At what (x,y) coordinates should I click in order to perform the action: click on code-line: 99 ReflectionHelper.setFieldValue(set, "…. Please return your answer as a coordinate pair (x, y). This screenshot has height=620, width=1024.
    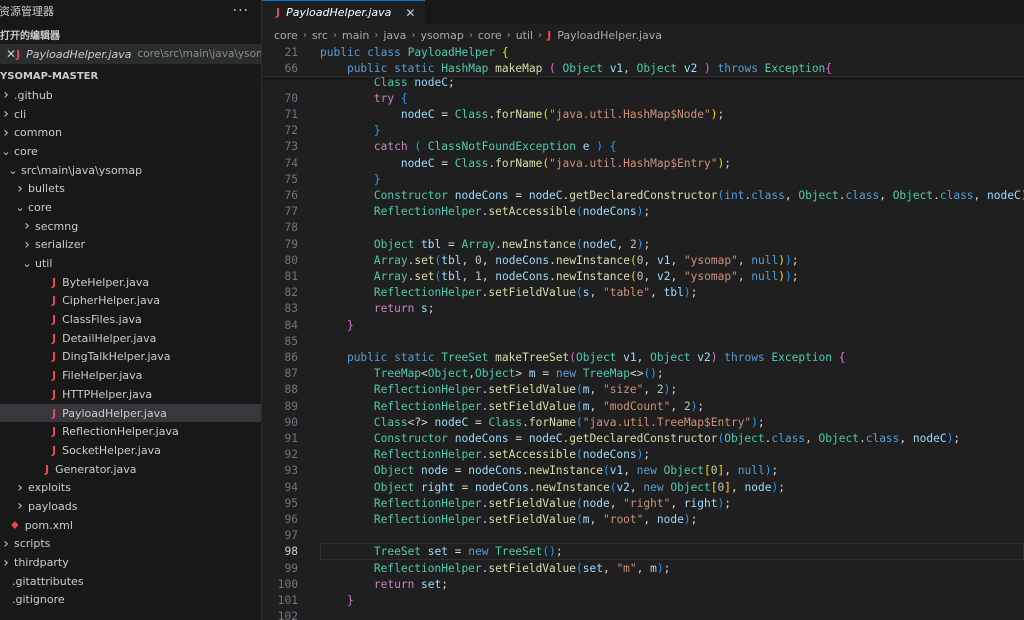
    Looking at the image, I should click on (643, 568).